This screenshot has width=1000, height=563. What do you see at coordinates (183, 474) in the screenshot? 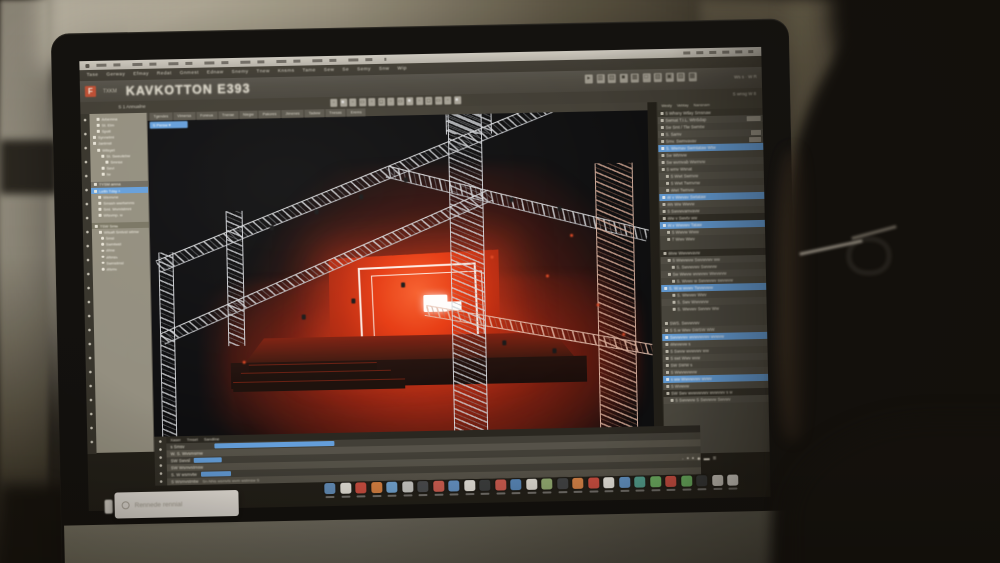
I see `timeline-row-label: S. W wsmvtw` at bounding box center [183, 474].